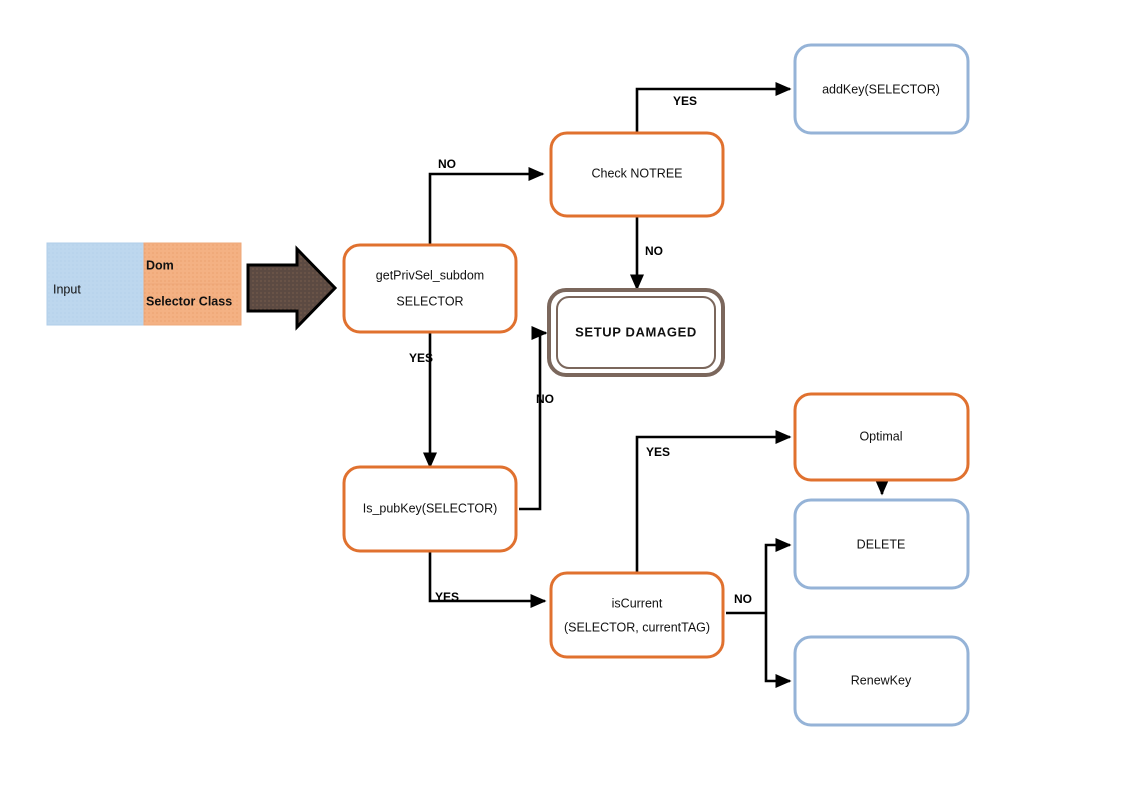 The image size is (1122, 793). Describe the element at coordinates (685, 101) in the screenshot. I see `edge-label-checknotree-yes: YES` at that location.